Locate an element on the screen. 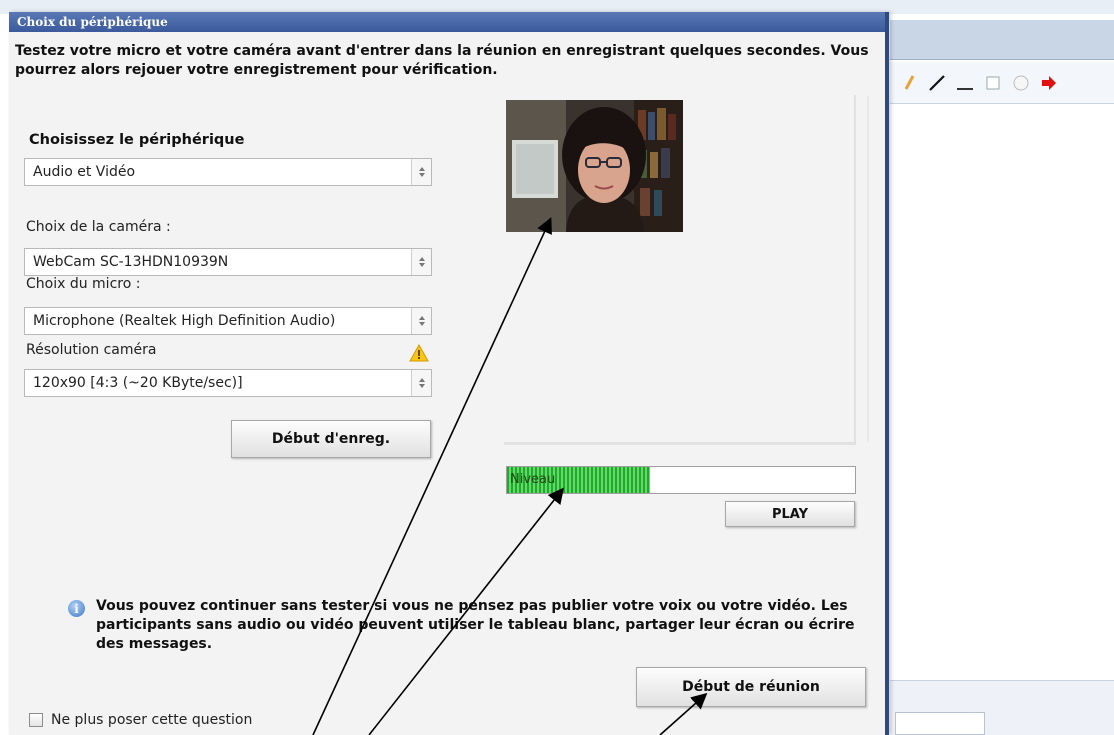 This screenshot has height=735, width=1114. start-recording-button: Début d'enreg. is located at coordinates (331, 439).